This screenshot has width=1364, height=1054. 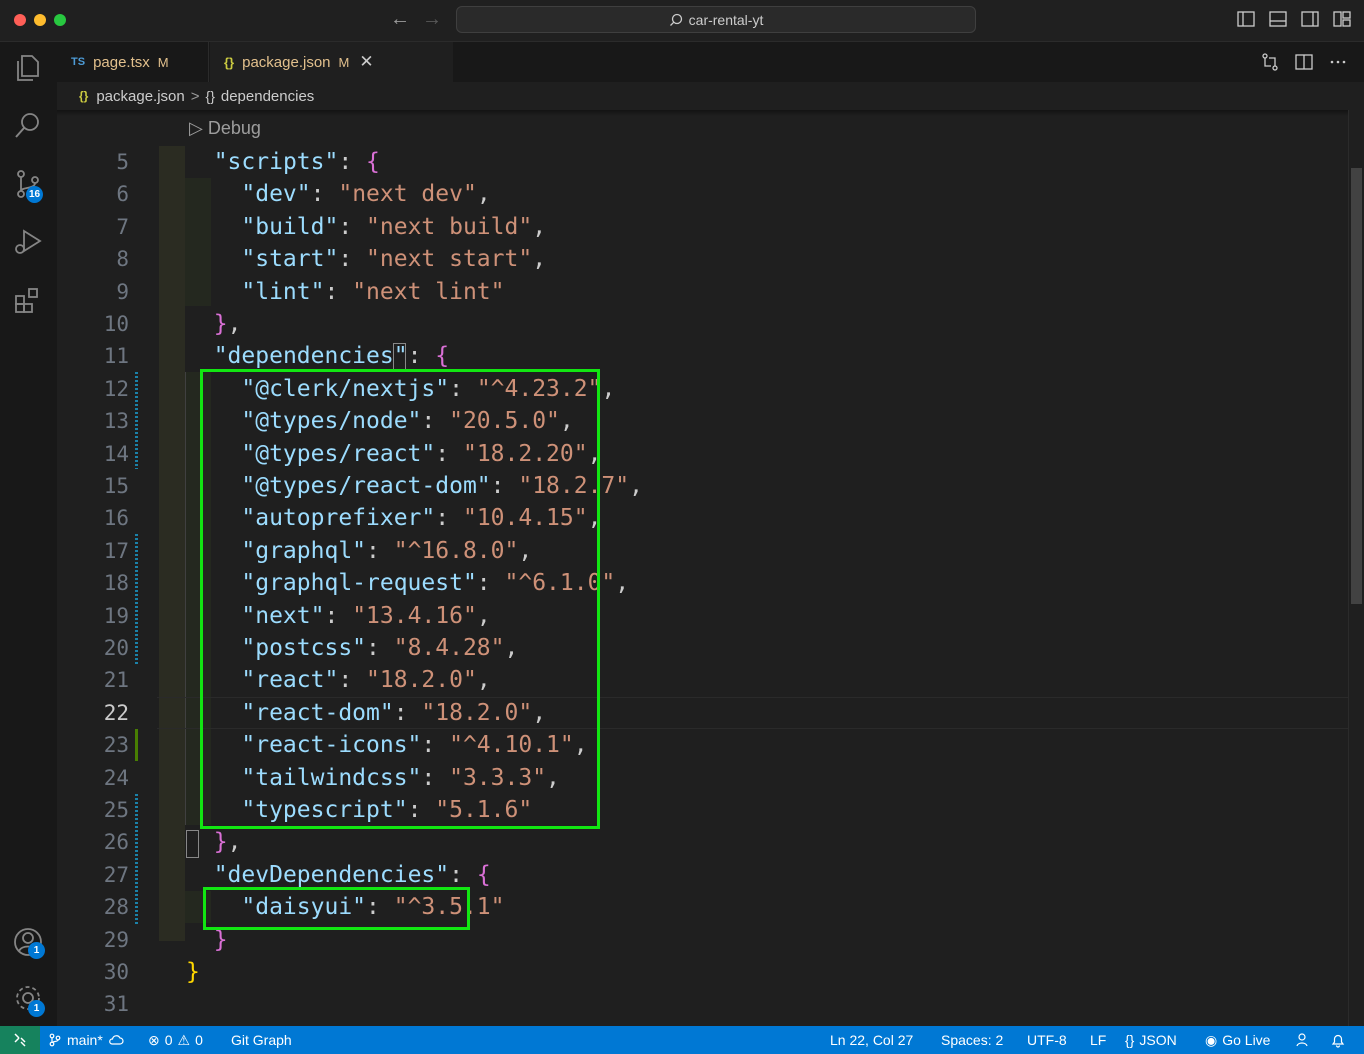 I want to click on indentation-setting: Spaces: 2, so click(x=972, y=1040).